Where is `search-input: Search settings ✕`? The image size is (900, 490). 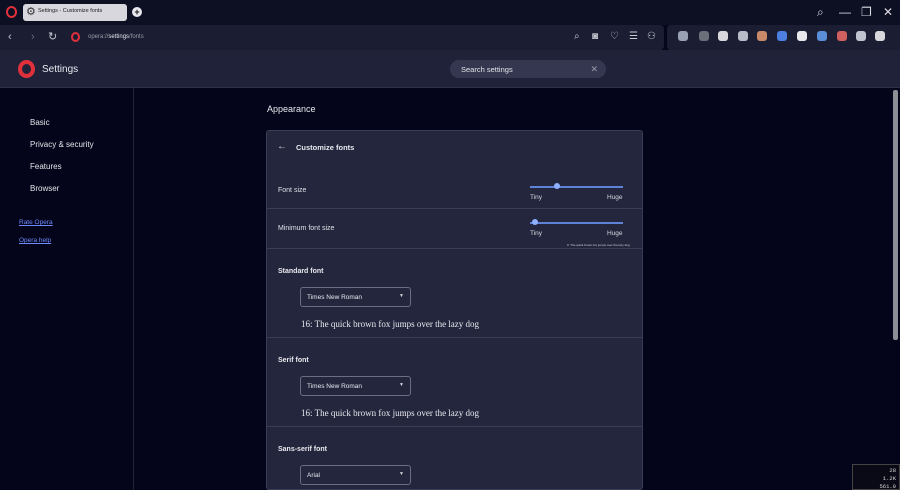
search-input: Search settings ✕ is located at coordinates (528, 69).